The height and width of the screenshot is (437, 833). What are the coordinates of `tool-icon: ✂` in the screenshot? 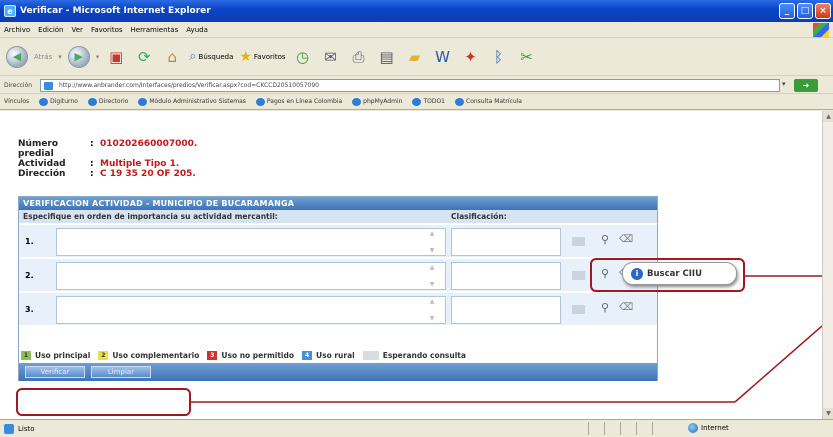 It's located at (527, 57).